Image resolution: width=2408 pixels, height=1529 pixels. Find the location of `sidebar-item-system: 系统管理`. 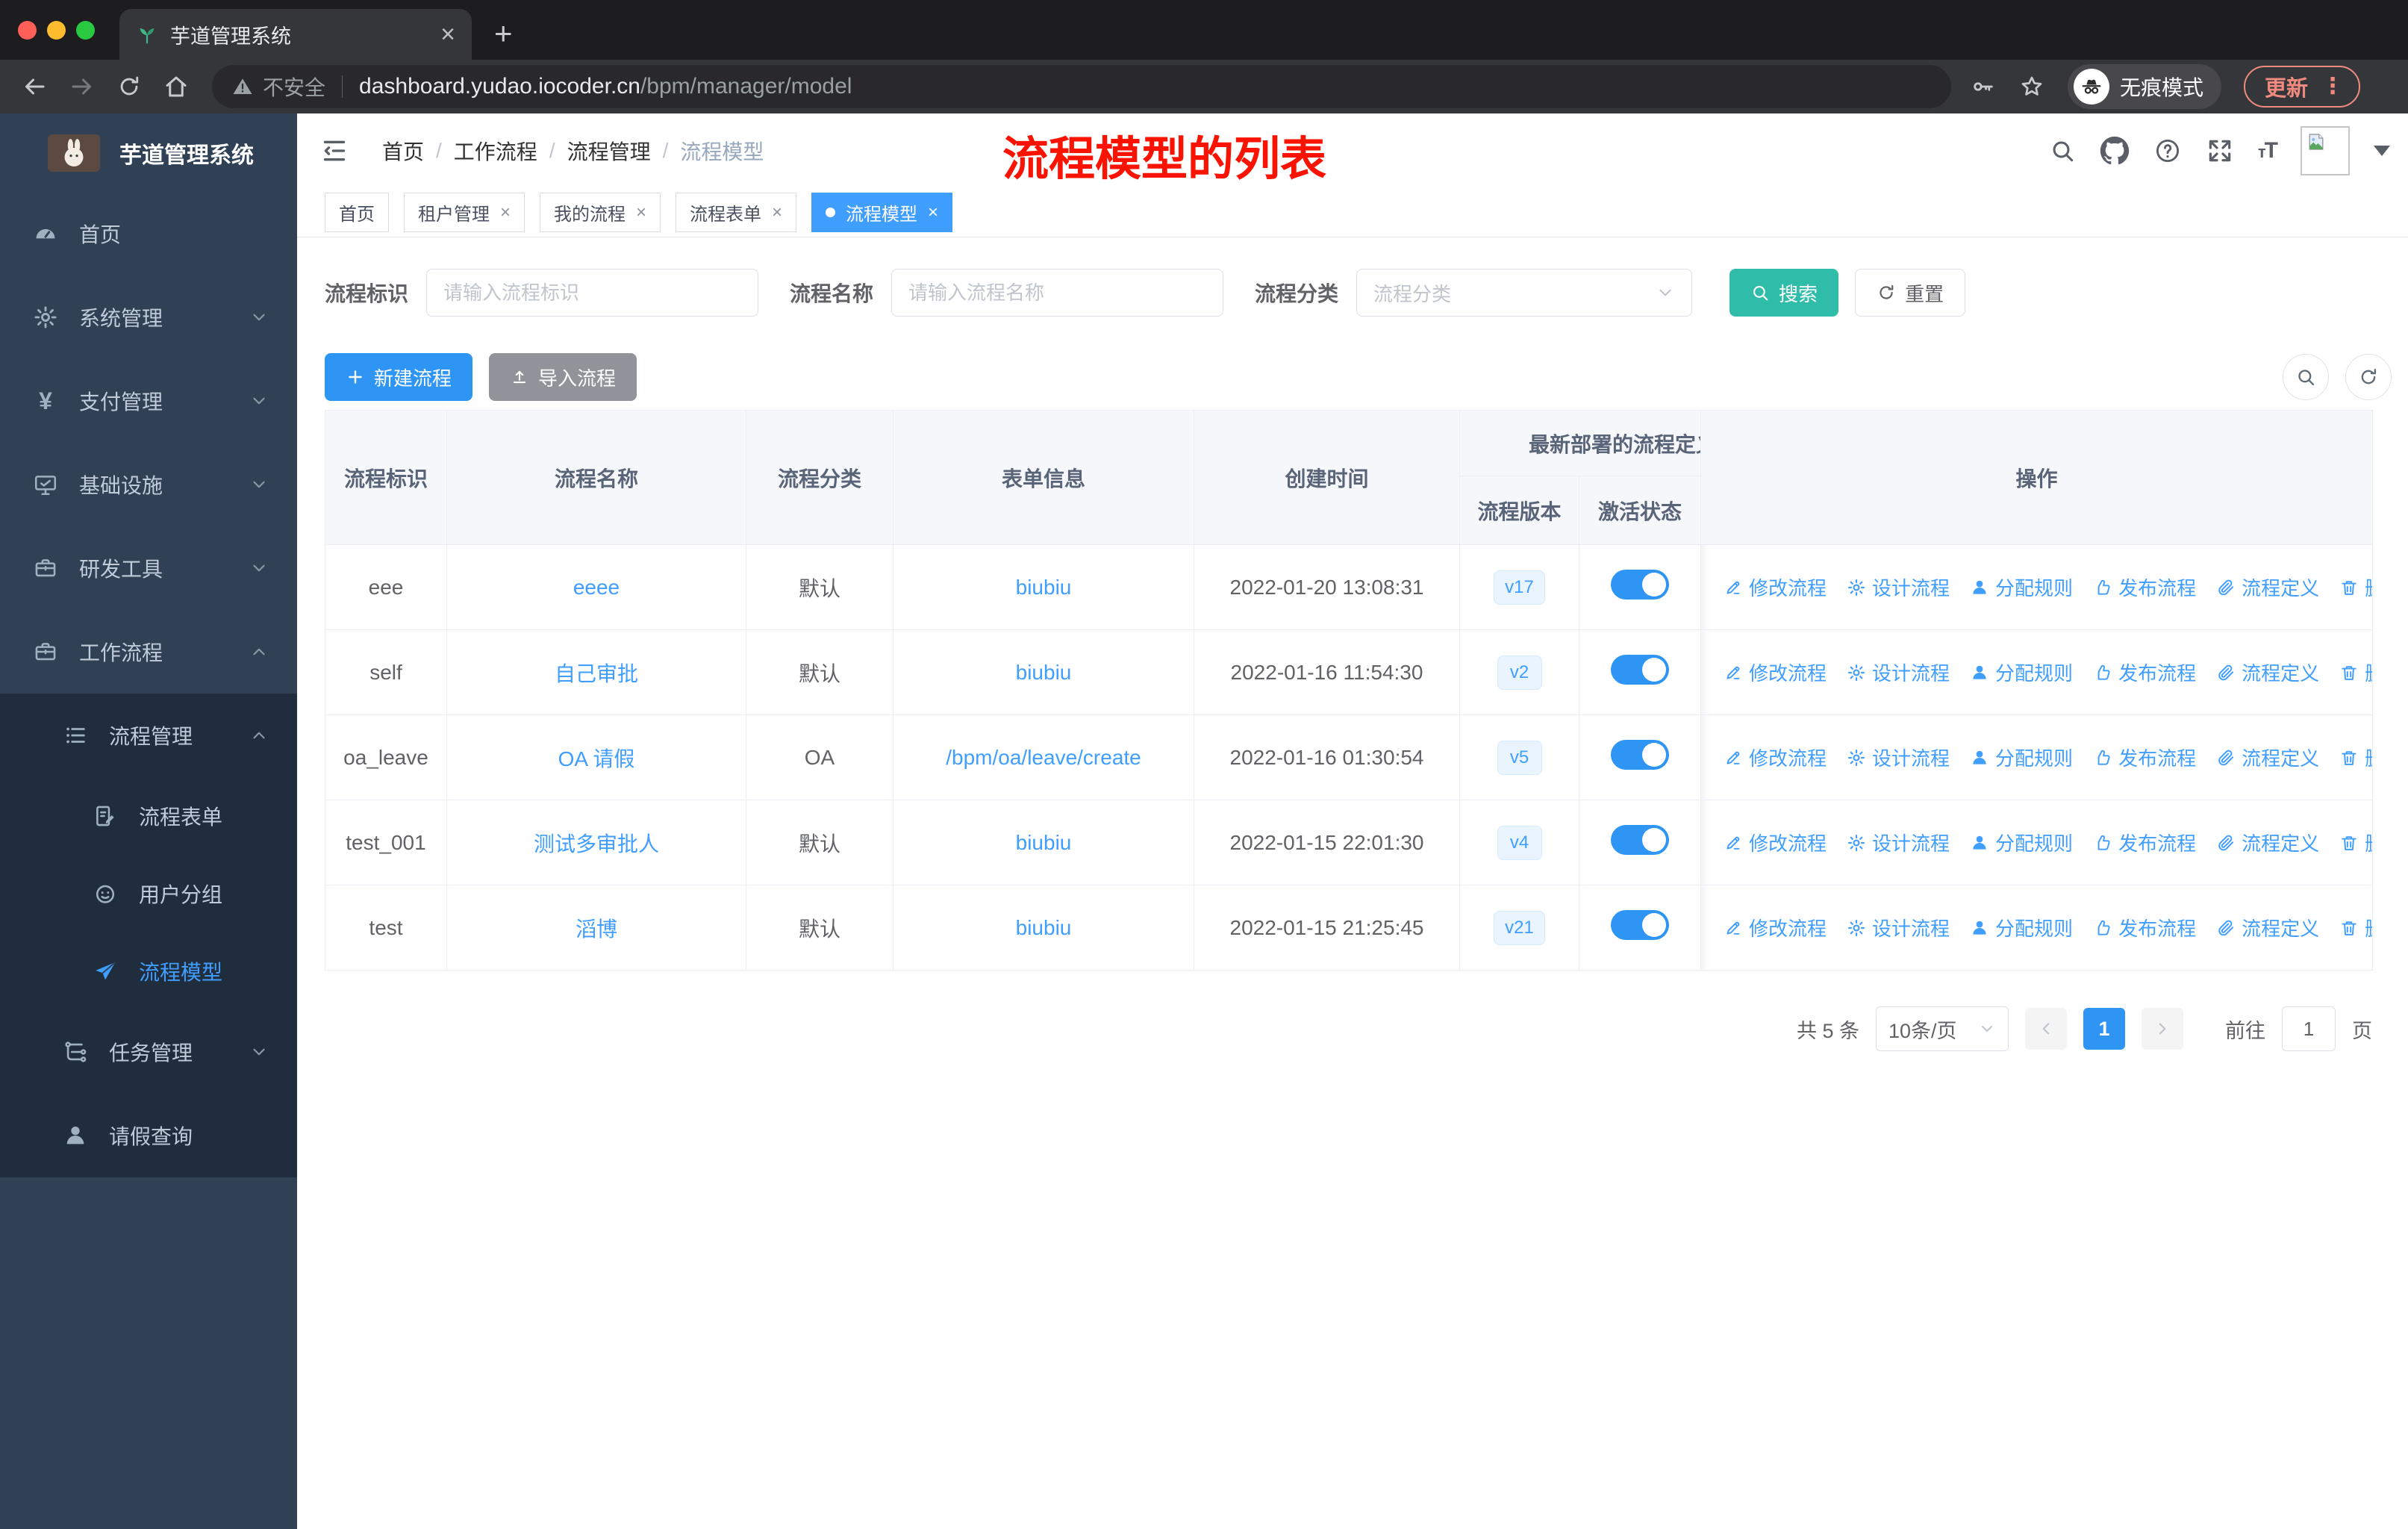

sidebar-item-system: 系统管理 is located at coordinates (148, 317).